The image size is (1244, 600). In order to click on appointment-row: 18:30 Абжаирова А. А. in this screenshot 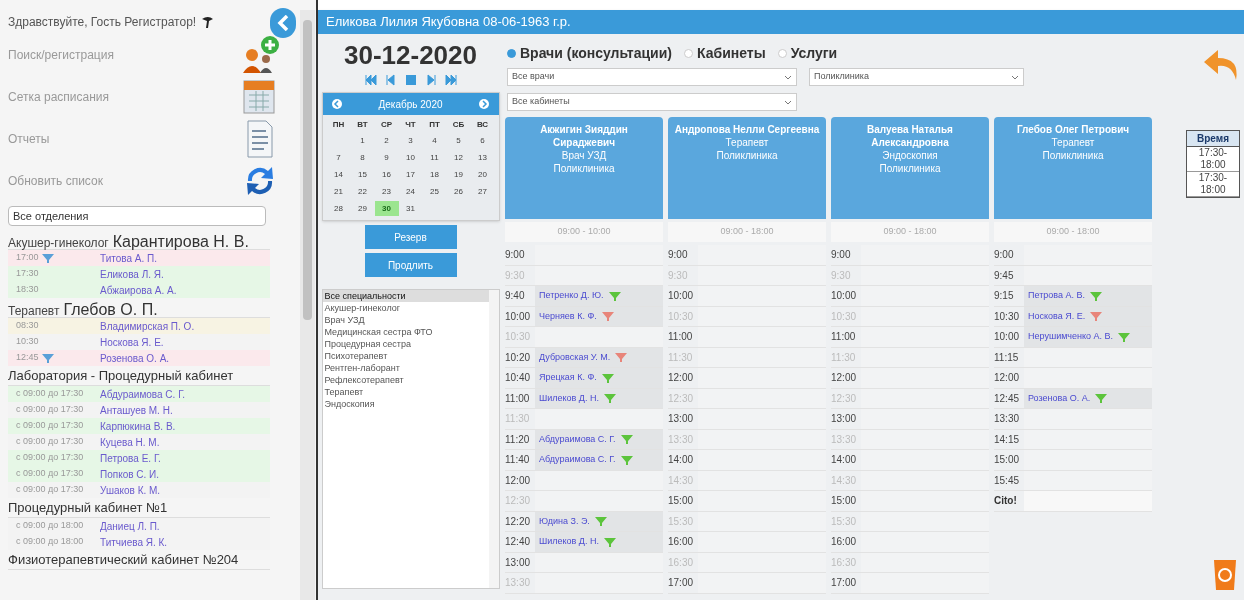, I will do `click(139, 290)`.